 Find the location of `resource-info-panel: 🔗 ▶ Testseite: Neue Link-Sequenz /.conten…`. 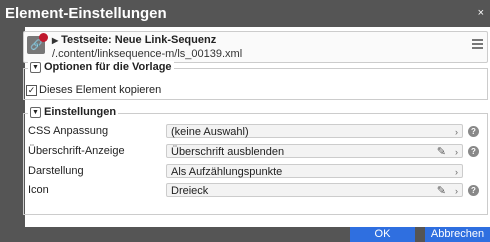

resource-info-panel: 🔗 ▶ Testseite: Neue Link-Sequenz /.conten… is located at coordinates (255, 47).